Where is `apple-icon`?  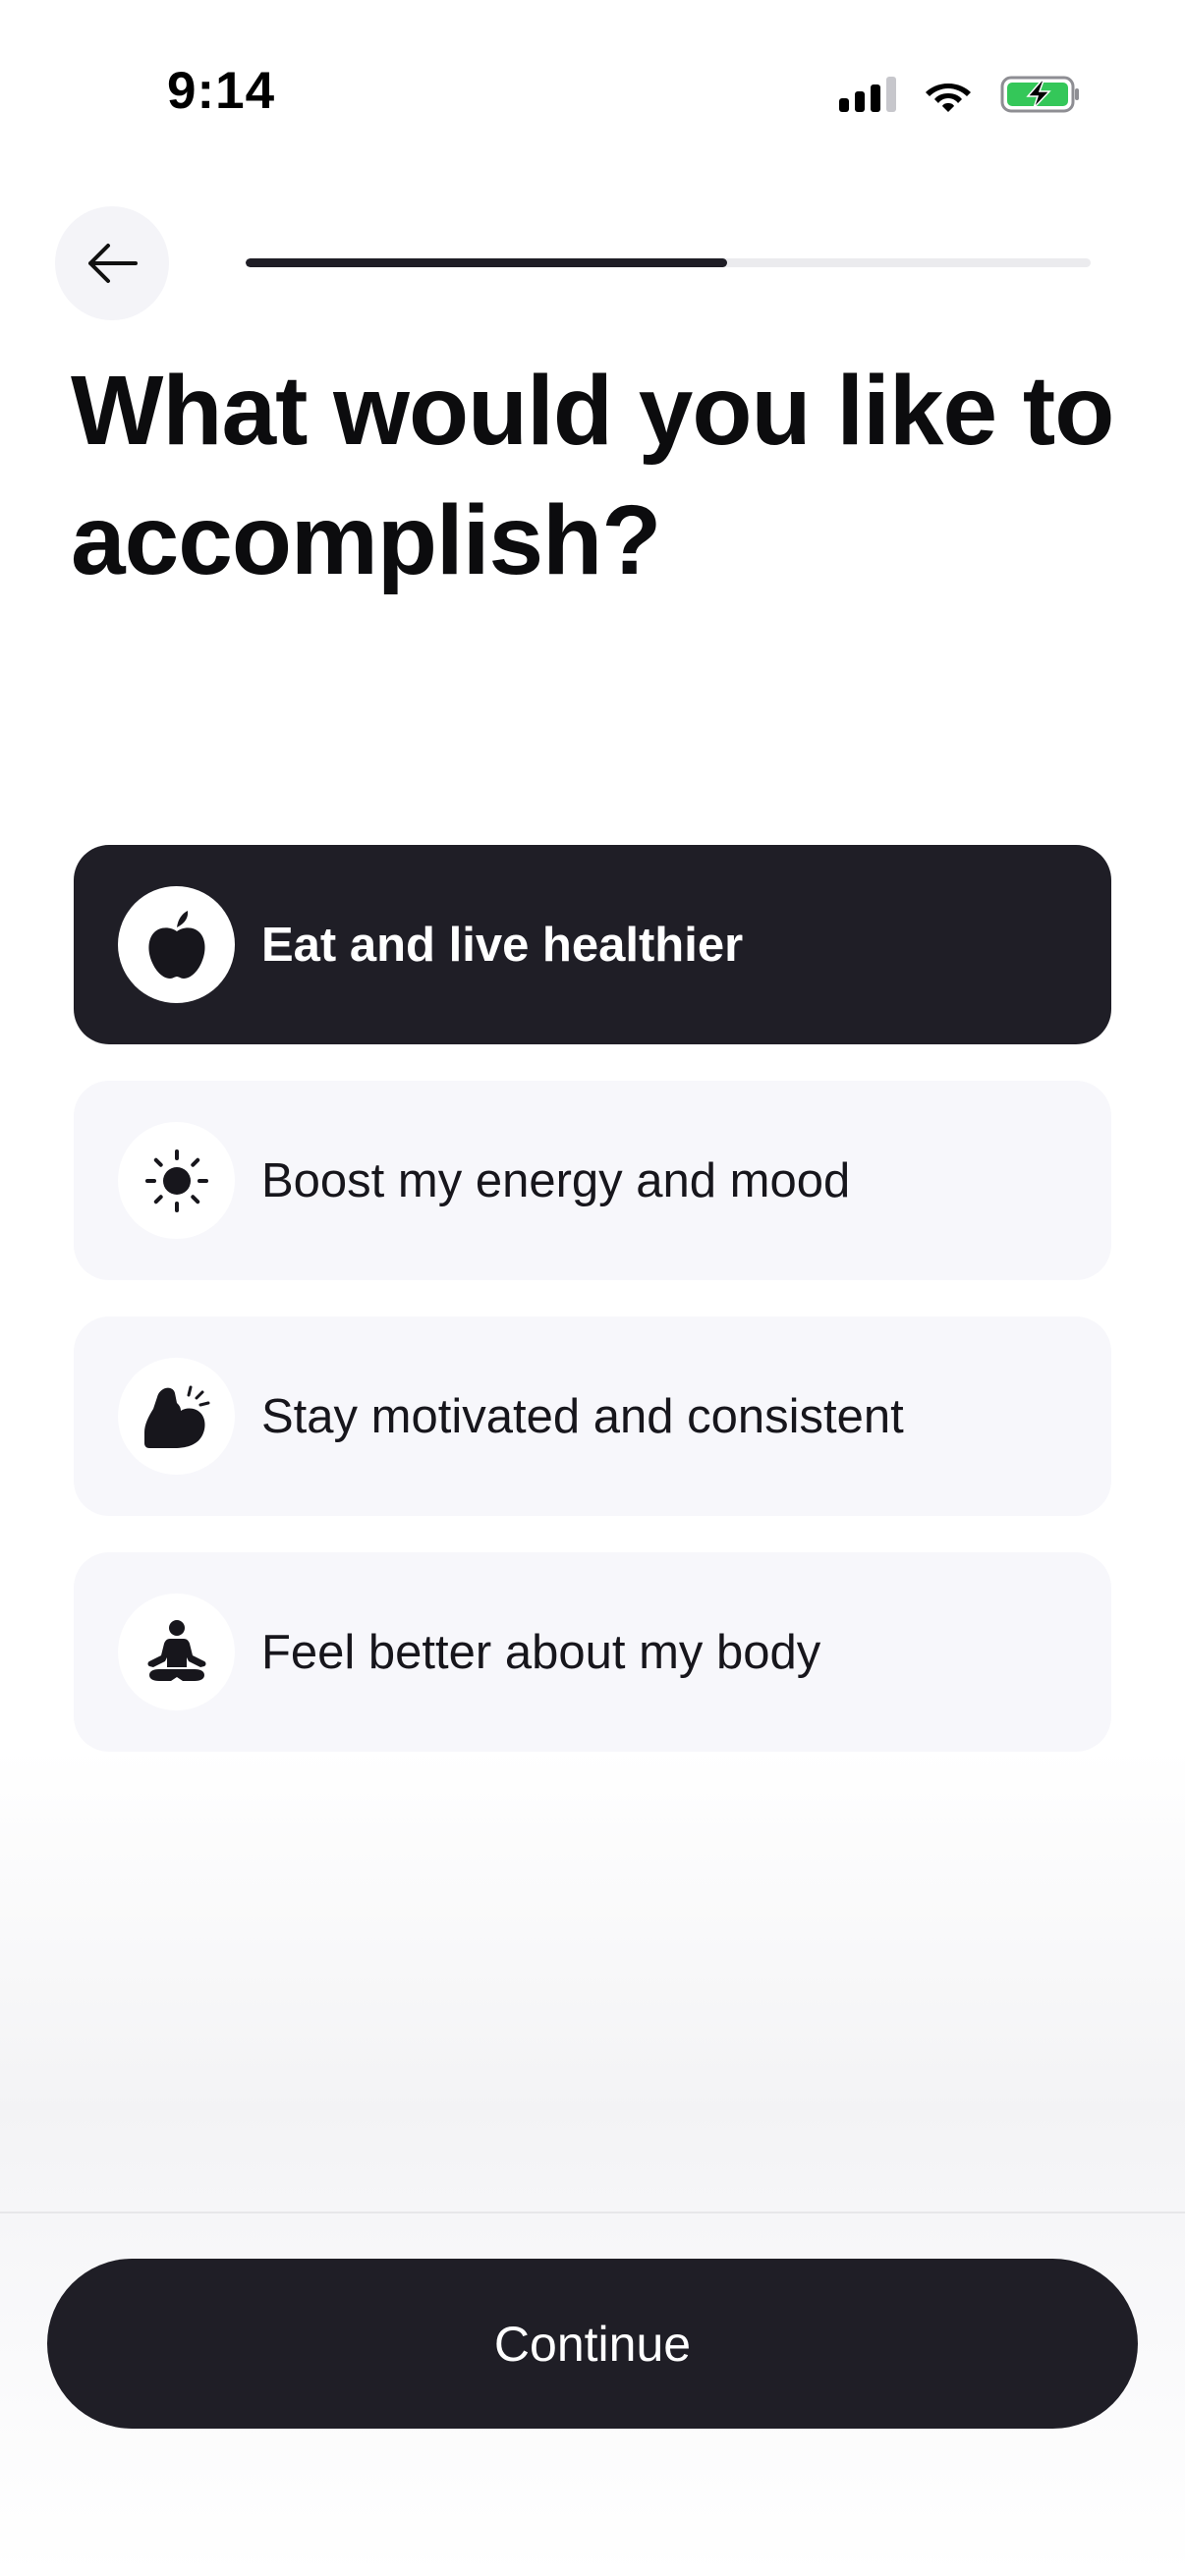
apple-icon is located at coordinates (176, 944).